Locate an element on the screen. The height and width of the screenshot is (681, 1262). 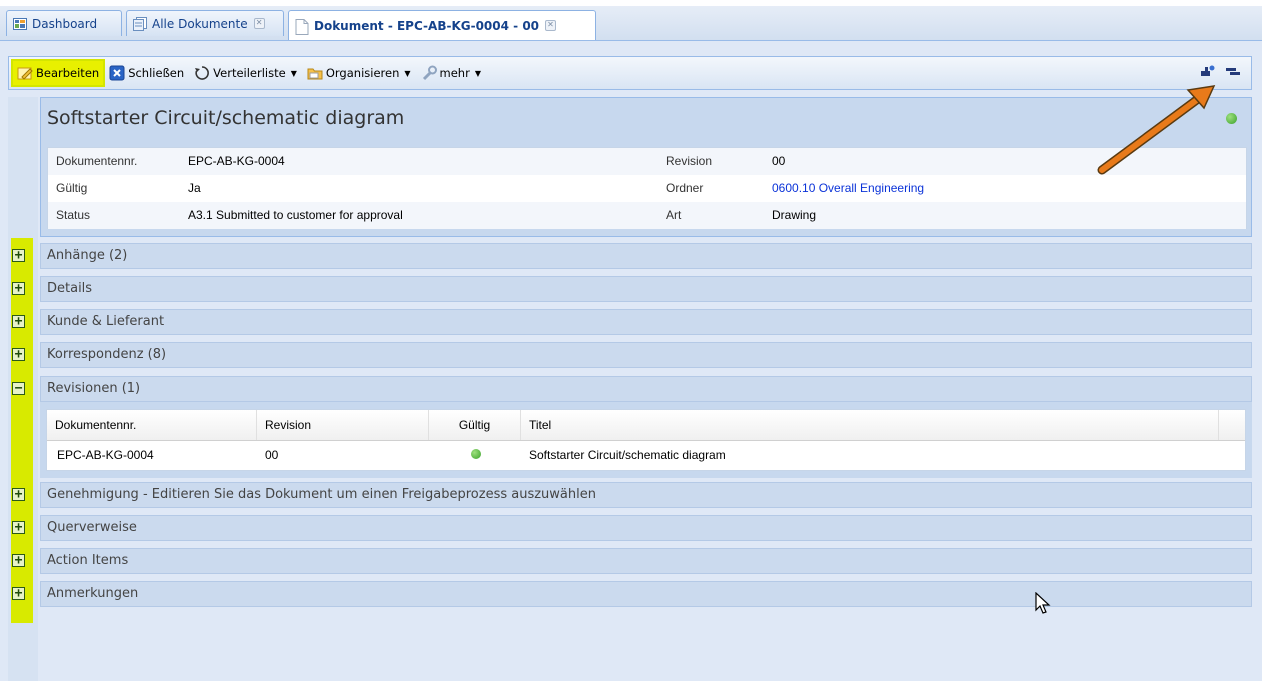
status-value: A3.1 Submitted to customer for approval is located at coordinates (295, 215).